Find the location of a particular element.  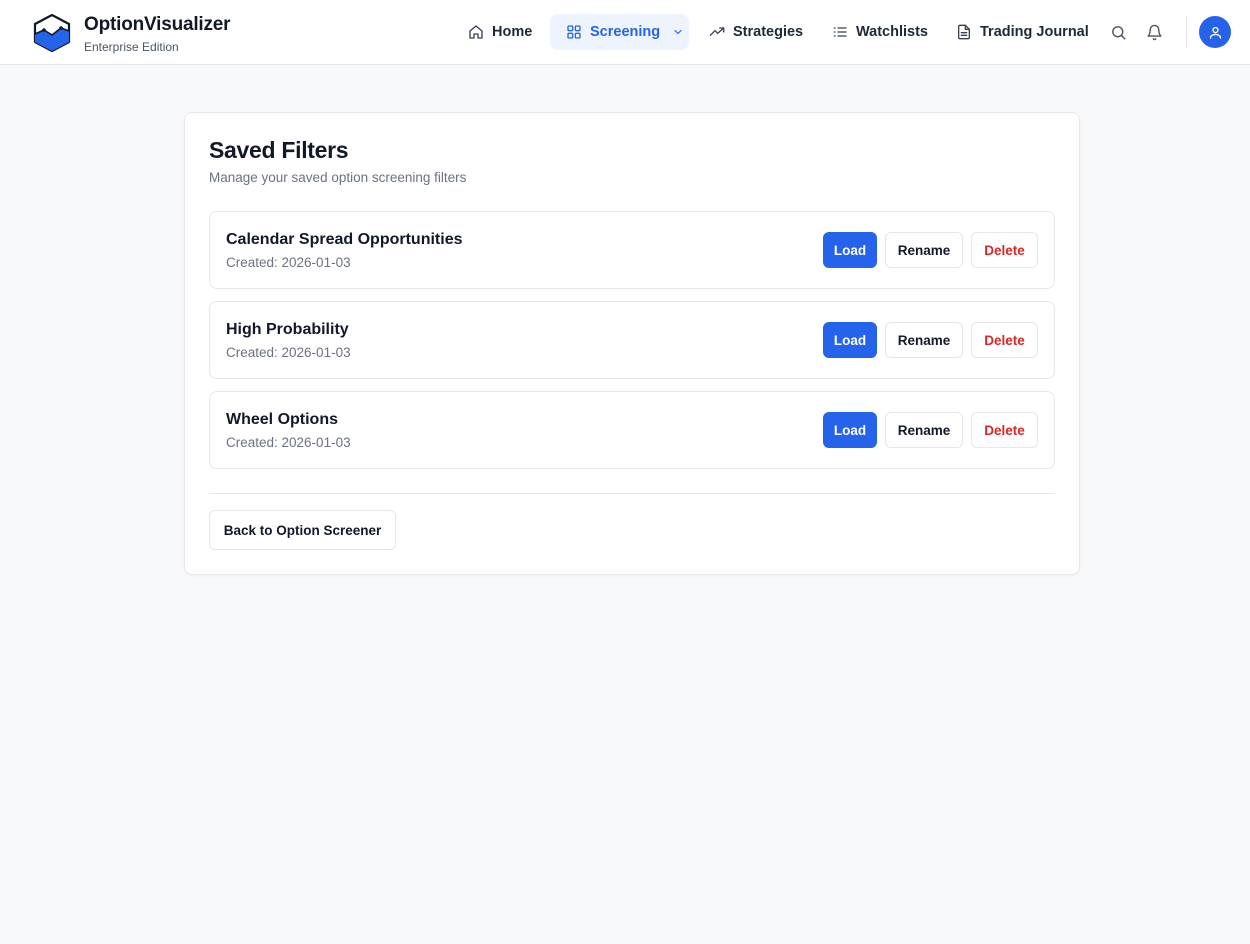

user-avatar is located at coordinates (1215, 32).